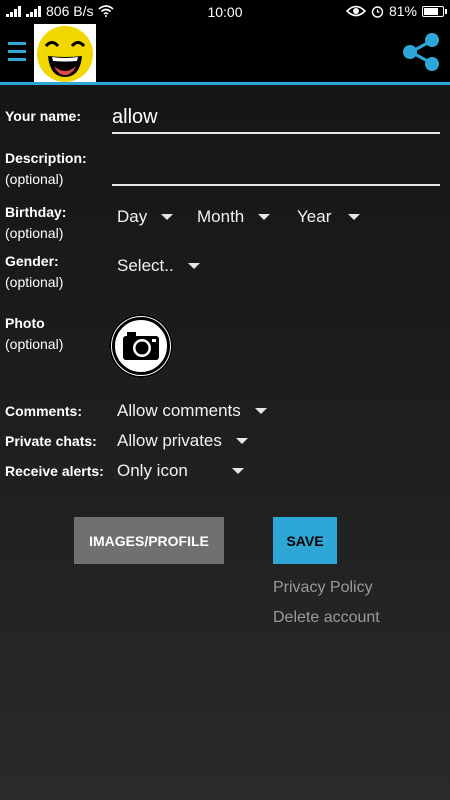 The width and height of the screenshot is (450, 800). What do you see at coordinates (34, 344) in the screenshot?
I see `photo-optional: (optional)` at bounding box center [34, 344].